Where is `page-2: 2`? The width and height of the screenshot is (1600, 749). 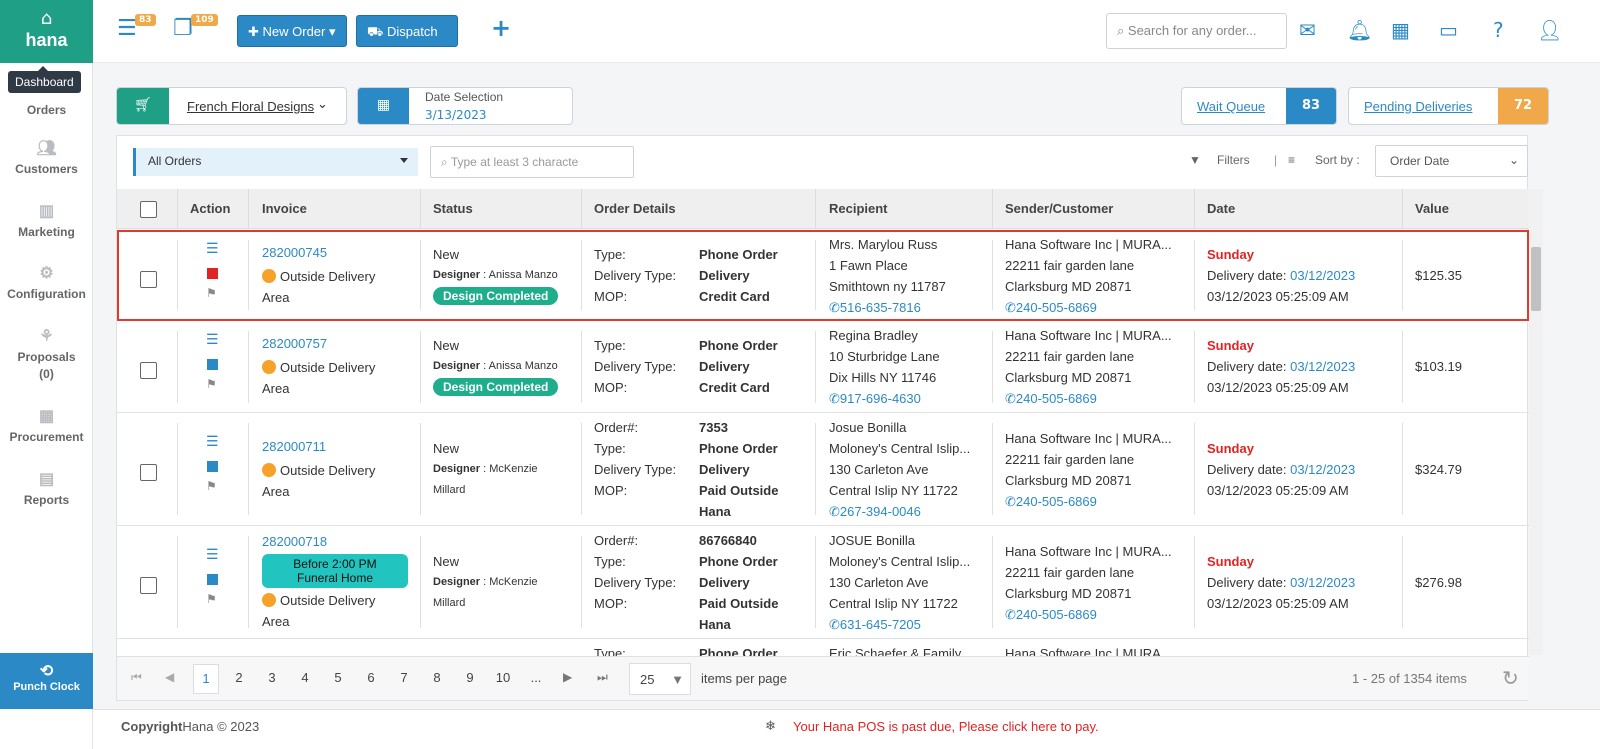
page-2: 2 is located at coordinates (239, 677).